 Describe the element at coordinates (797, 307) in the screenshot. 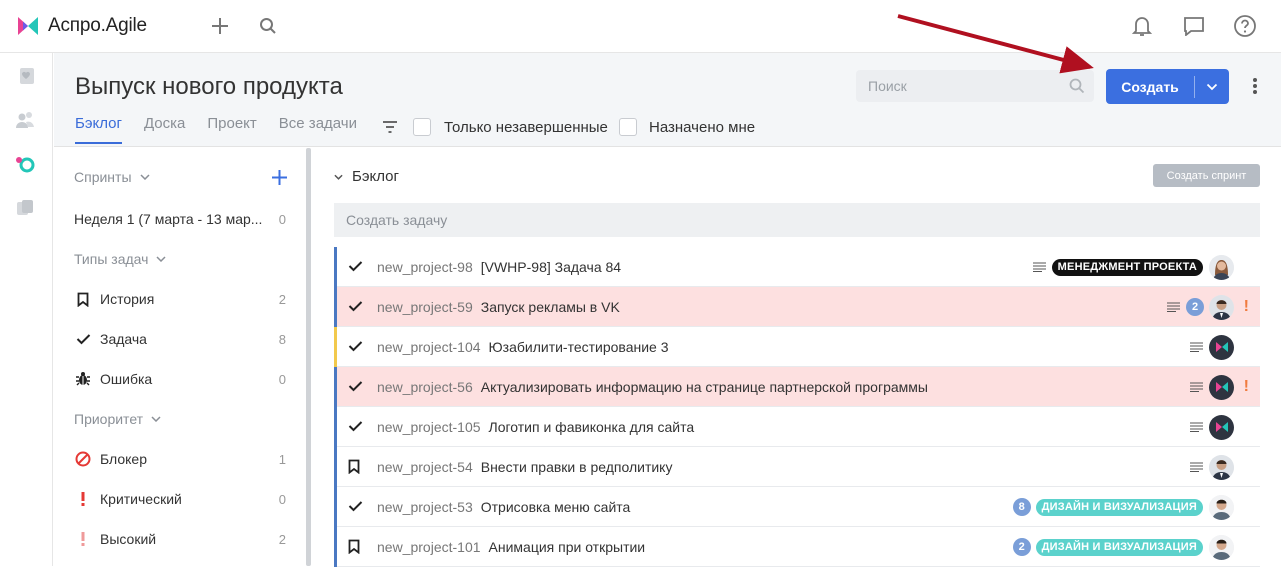

I see `task-row: new_project-59 Запуск рекламы в VK 2!` at that location.